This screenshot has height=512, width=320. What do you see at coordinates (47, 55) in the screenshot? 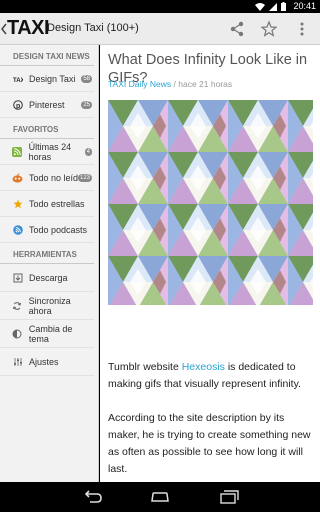
I see `section-design-taxi-news: DESIGN TAXI NEWS` at bounding box center [47, 55].